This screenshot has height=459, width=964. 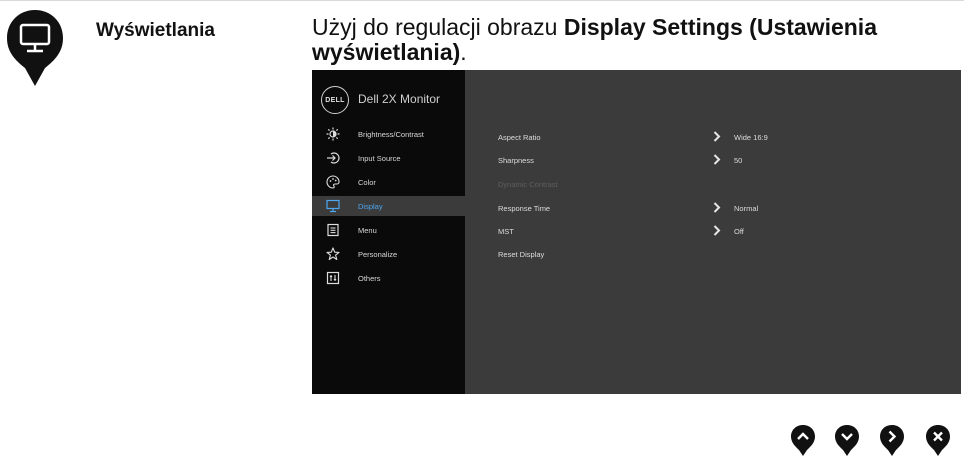 I want to click on menu-item-color: Color, so click(x=388, y=182).